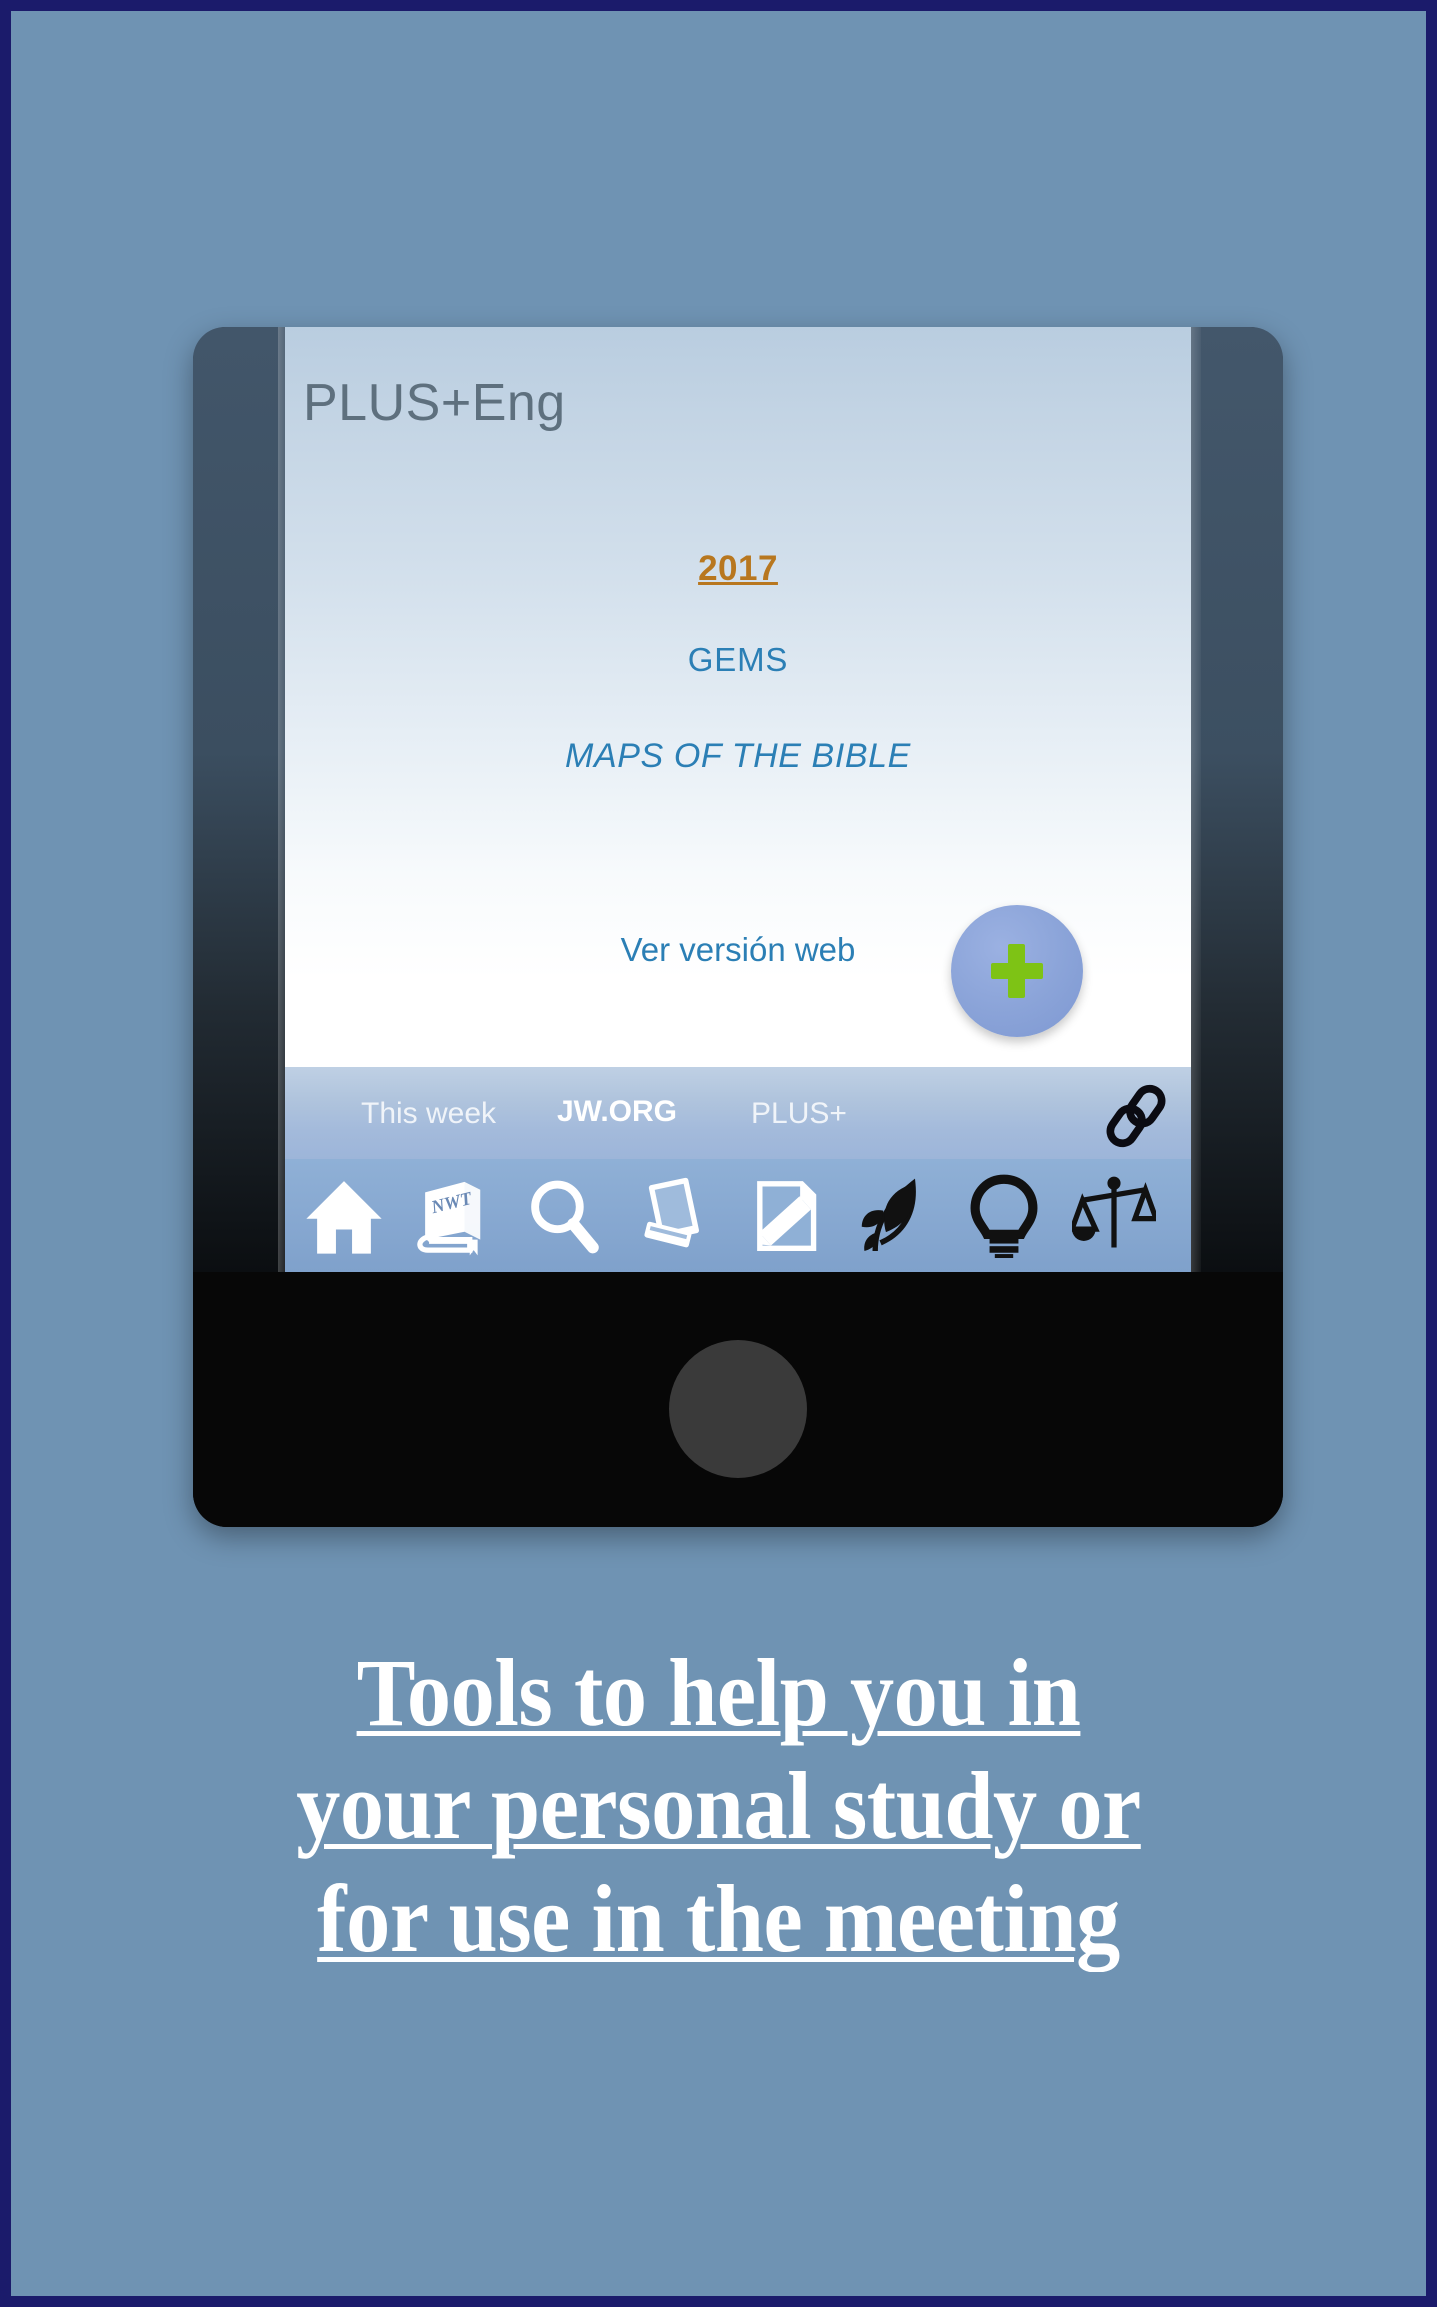 Image resolution: width=1437 pixels, height=2307 pixels. Describe the element at coordinates (738, 1409) in the screenshot. I see `home-button` at that location.